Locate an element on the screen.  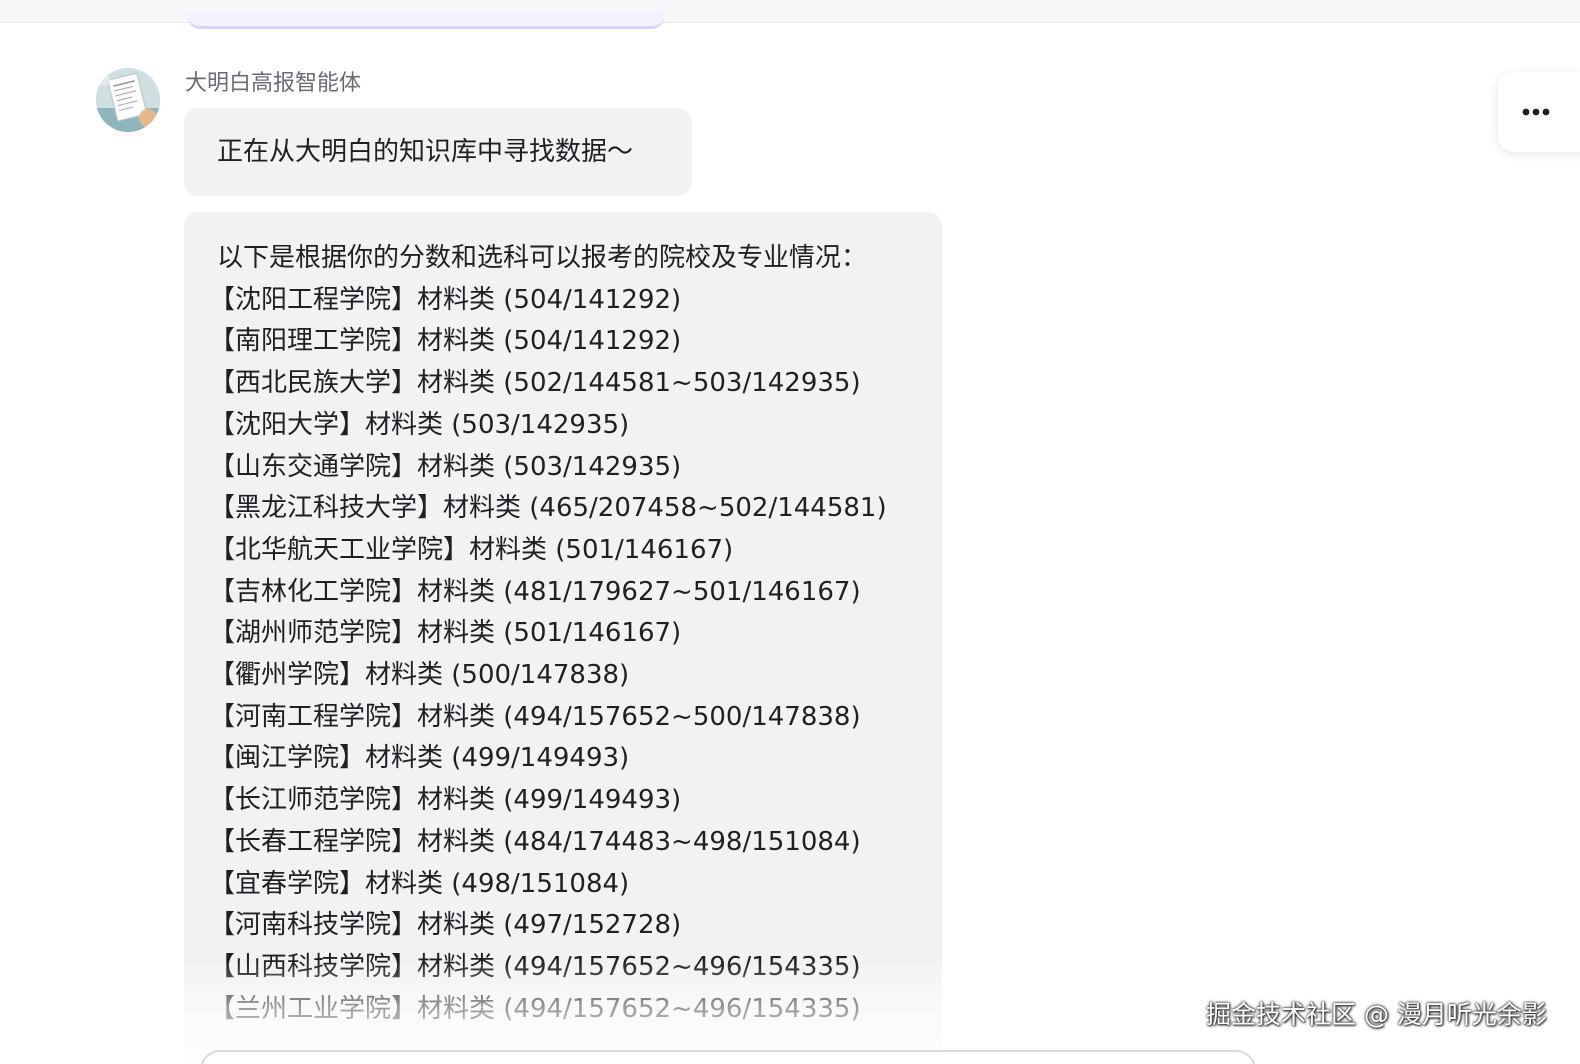
result-line: 【闽江学院】材料类 (499/149493) is located at coordinates (419, 758).